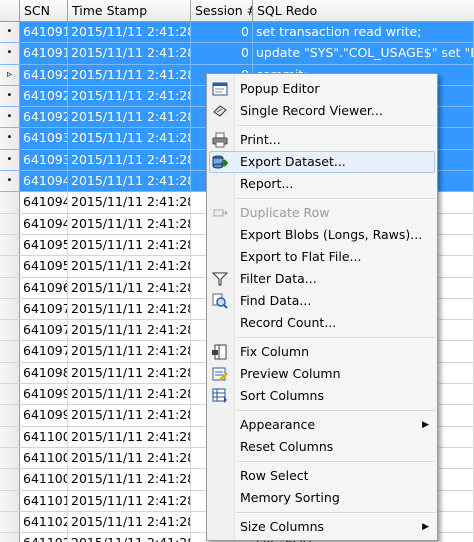 Image resolution: width=474 pixels, height=542 pixels. I want to click on scn-cell: 641101, so click(44, 500).